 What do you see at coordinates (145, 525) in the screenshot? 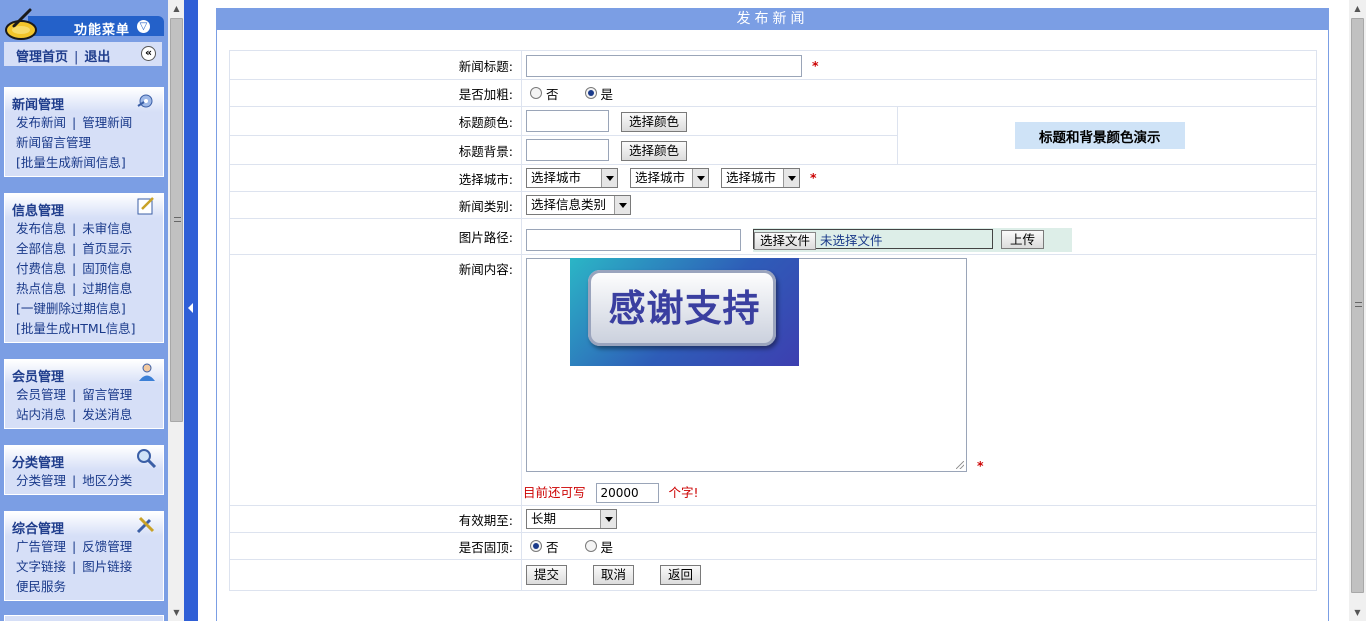
I see `tools-icon` at bounding box center [145, 525].